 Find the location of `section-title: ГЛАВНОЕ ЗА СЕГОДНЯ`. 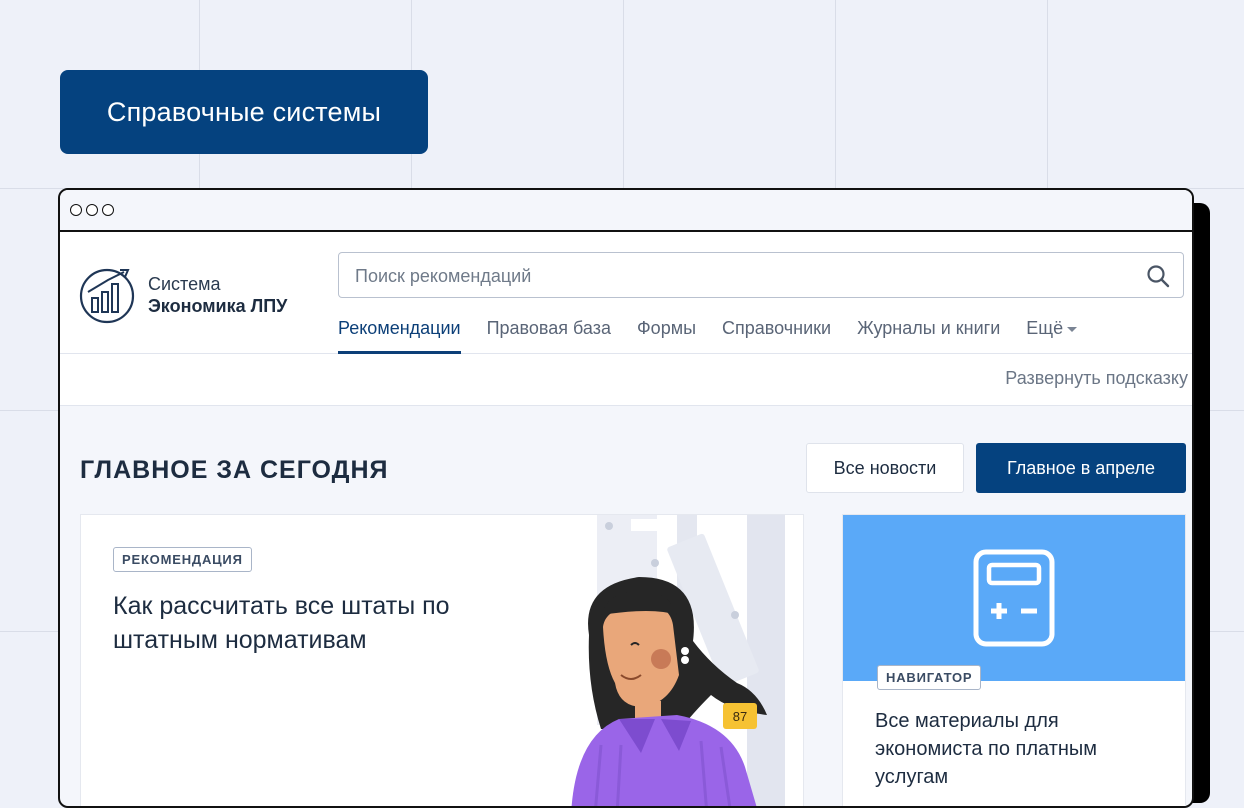

section-title: ГЛАВНОЕ ЗА СЕГОДНЯ is located at coordinates (234, 470).